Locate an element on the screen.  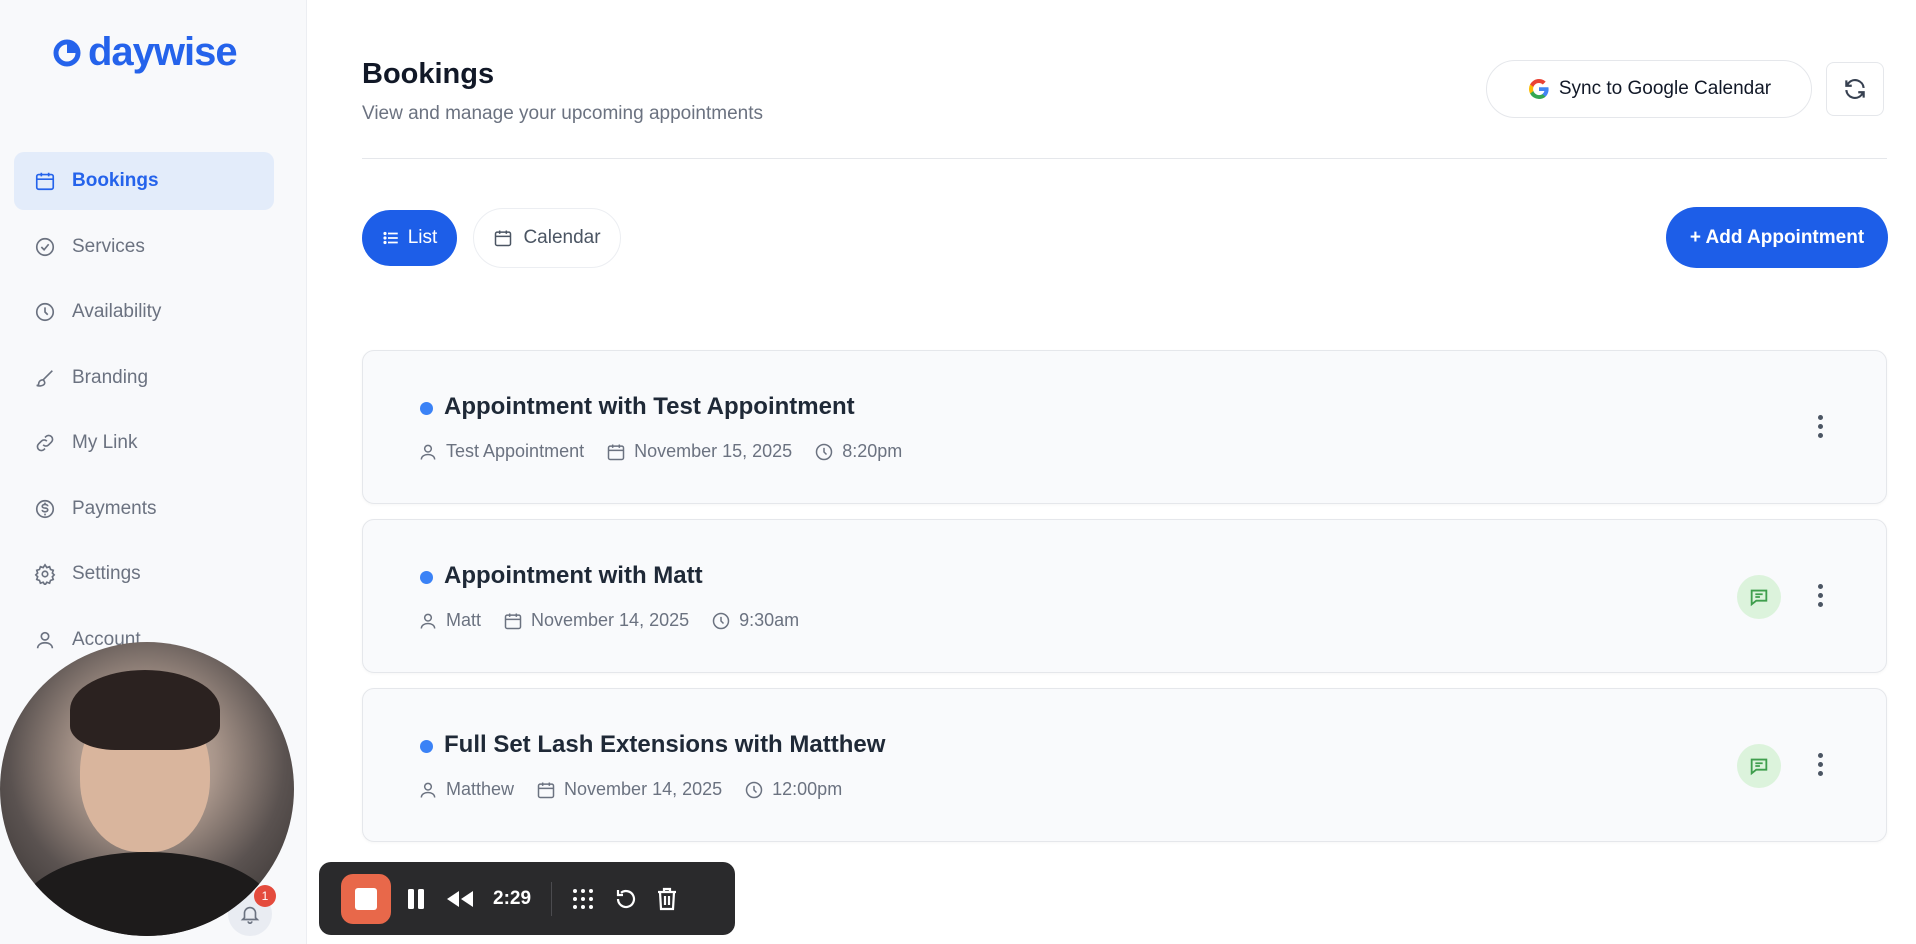
webcam-person-hair is located at coordinates (145, 710).